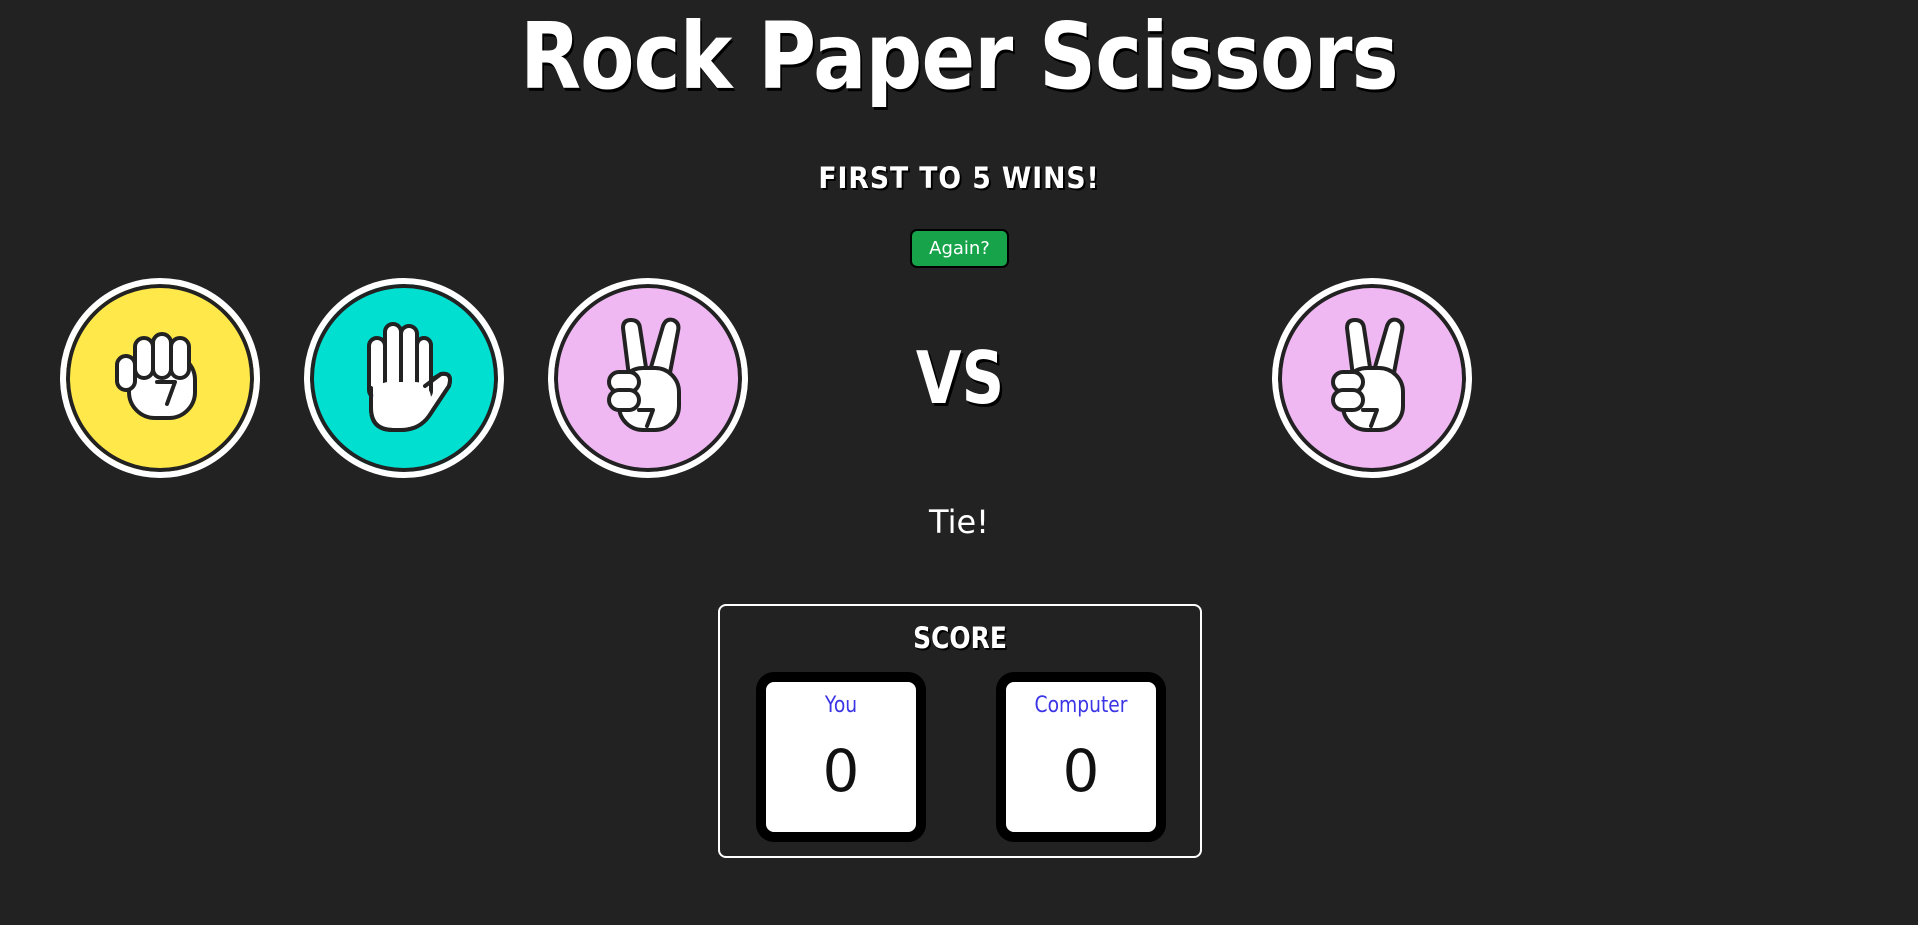  I want to click on vs-label: VS, so click(960, 378).